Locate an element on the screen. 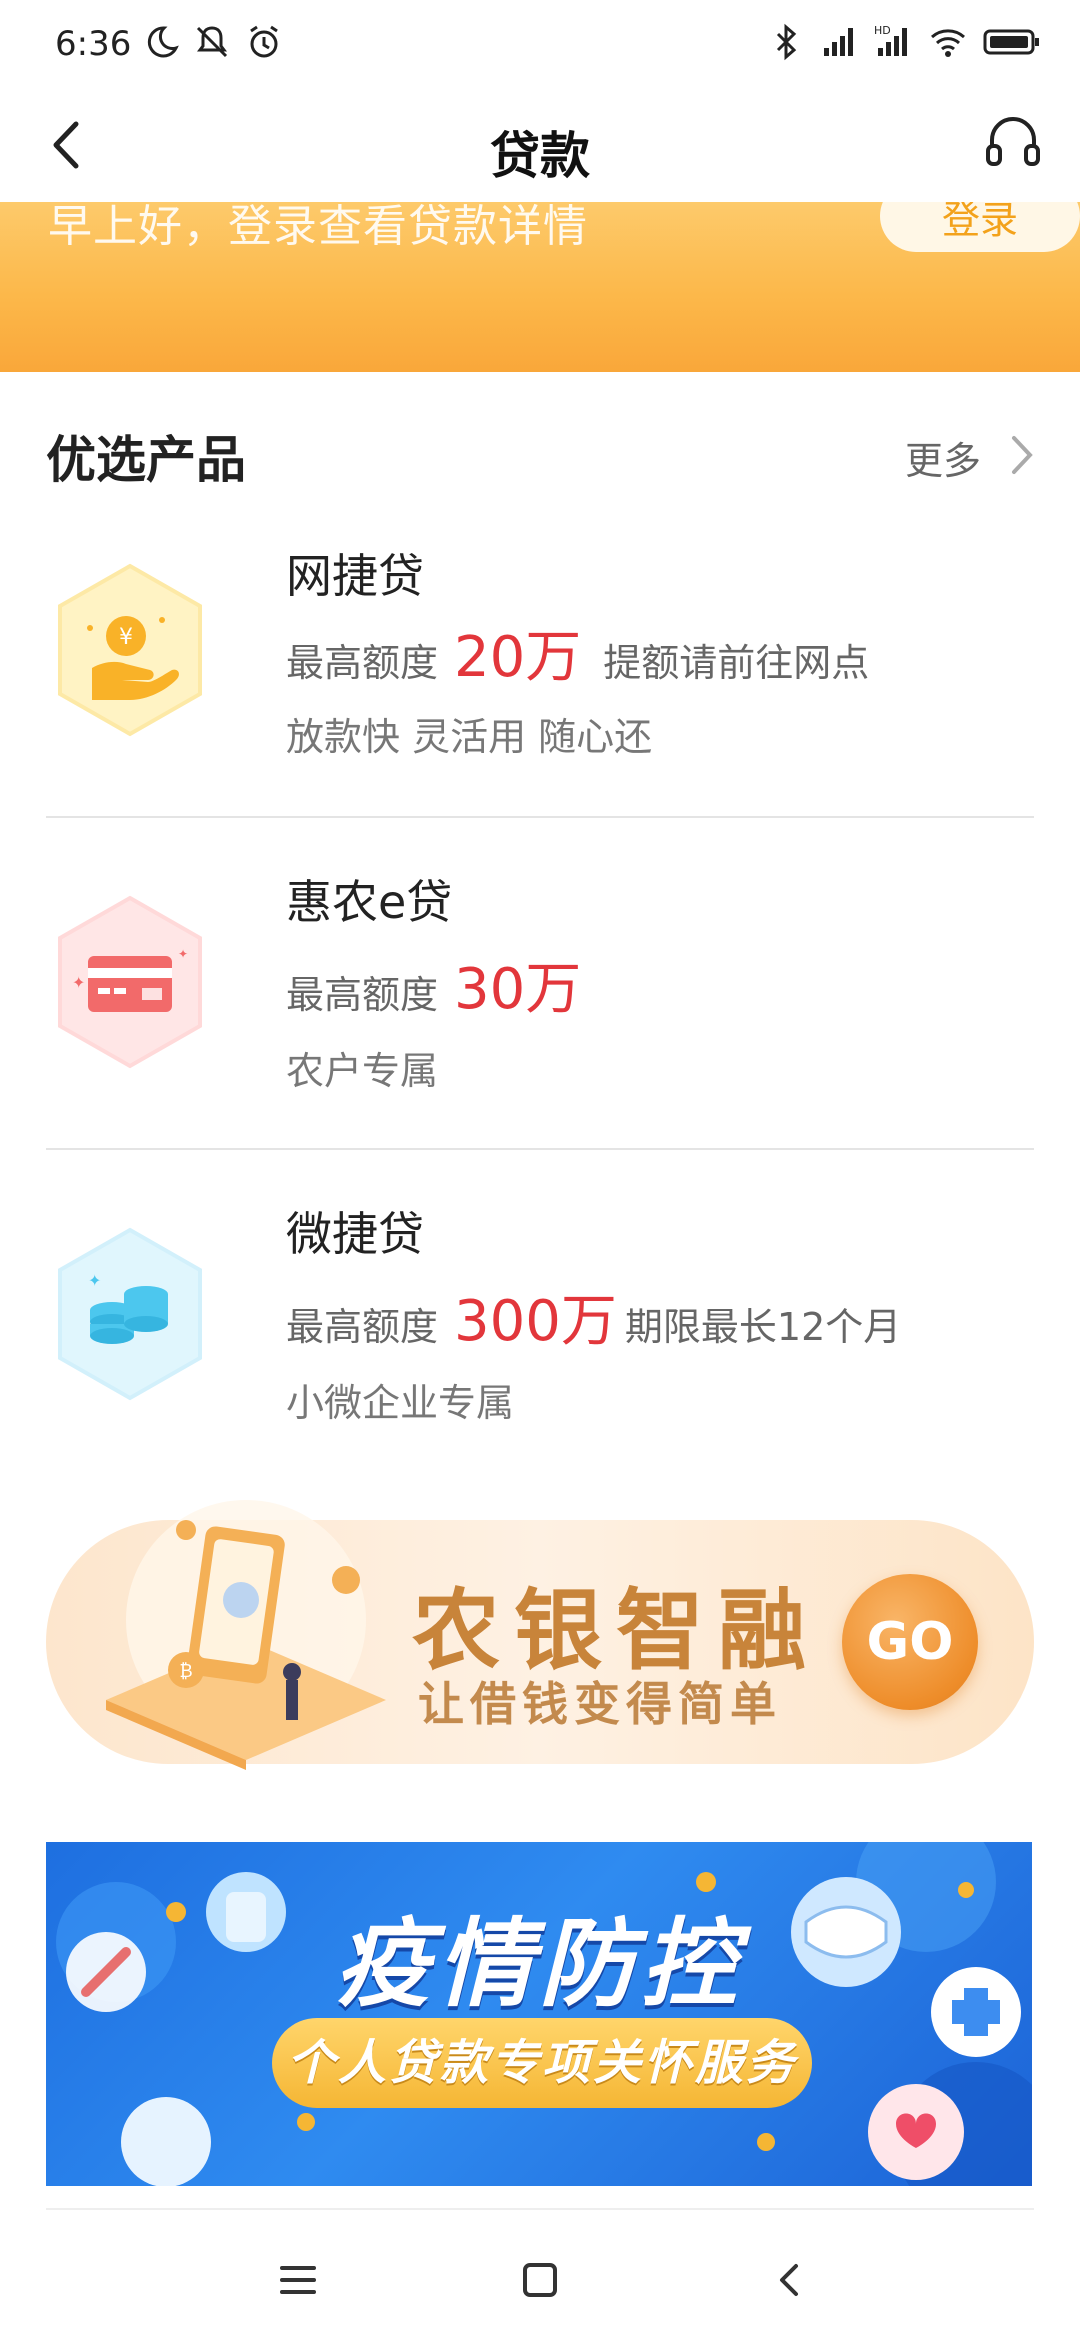 The width and height of the screenshot is (1080, 2340). product-name: 网捷贷 is located at coordinates (355, 576).